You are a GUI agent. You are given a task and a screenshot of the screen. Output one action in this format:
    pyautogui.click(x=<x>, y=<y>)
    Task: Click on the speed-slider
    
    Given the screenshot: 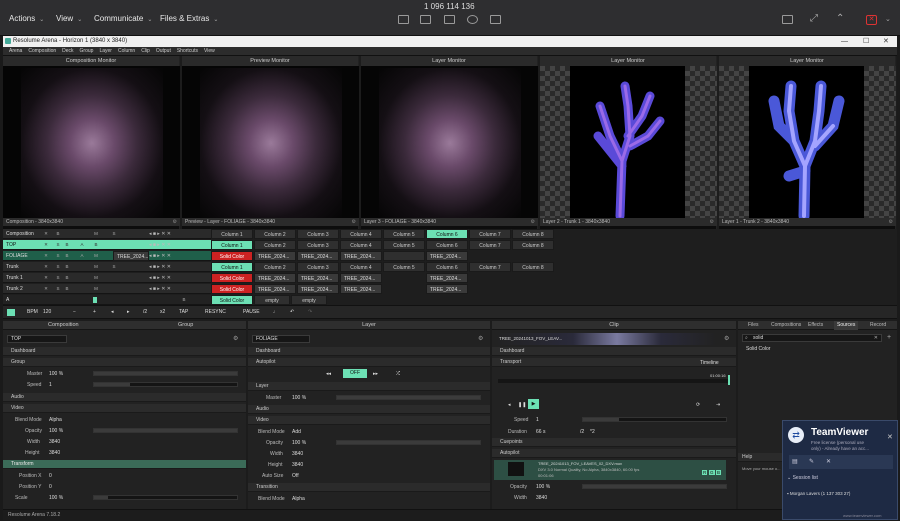 What is the action you would take?
    pyautogui.click(x=654, y=419)
    